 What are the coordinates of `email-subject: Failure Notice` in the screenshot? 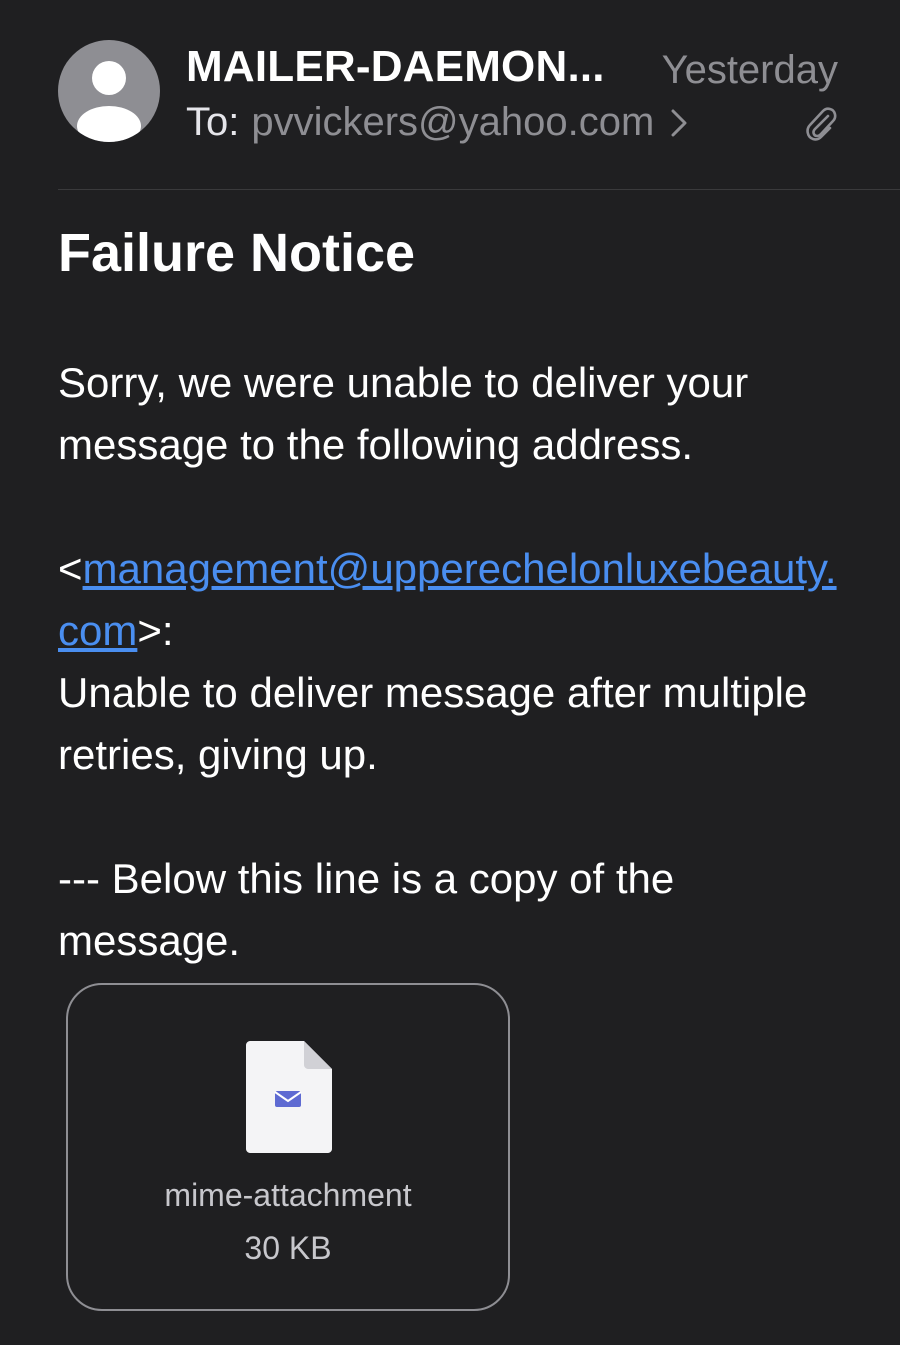 It's located at (237, 253).